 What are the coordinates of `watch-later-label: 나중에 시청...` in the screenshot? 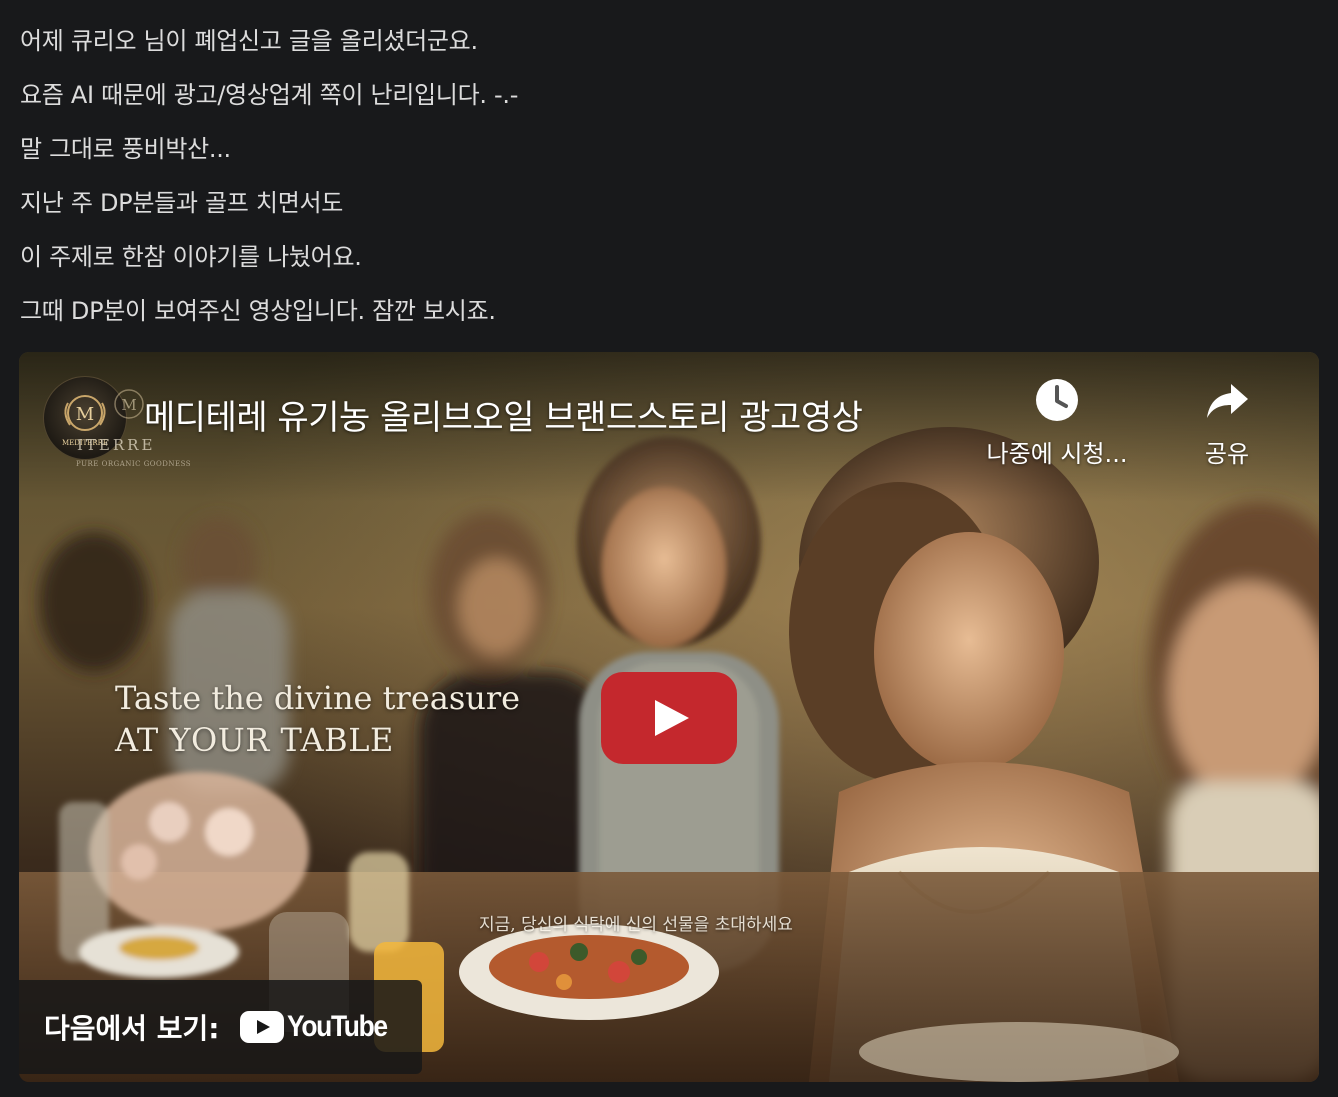 It's located at (1057, 454).